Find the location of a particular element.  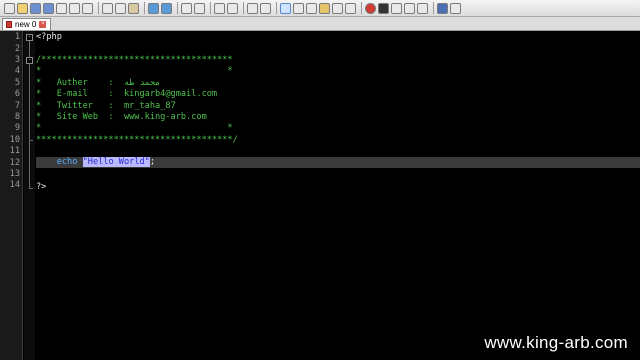

statement-terminator: ; is located at coordinates (152, 162).